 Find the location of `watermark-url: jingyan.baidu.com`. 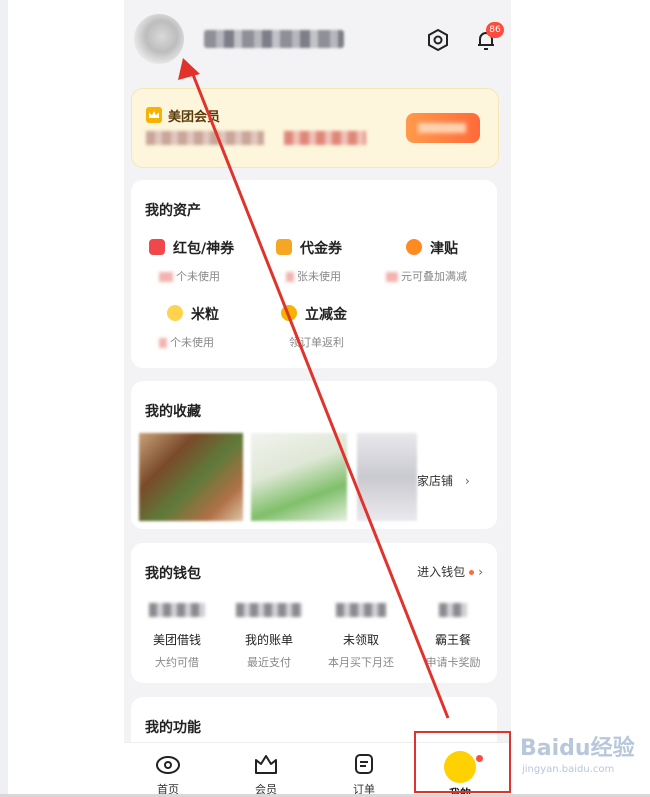

watermark-url: jingyan.baidu.com is located at coordinates (568, 769).